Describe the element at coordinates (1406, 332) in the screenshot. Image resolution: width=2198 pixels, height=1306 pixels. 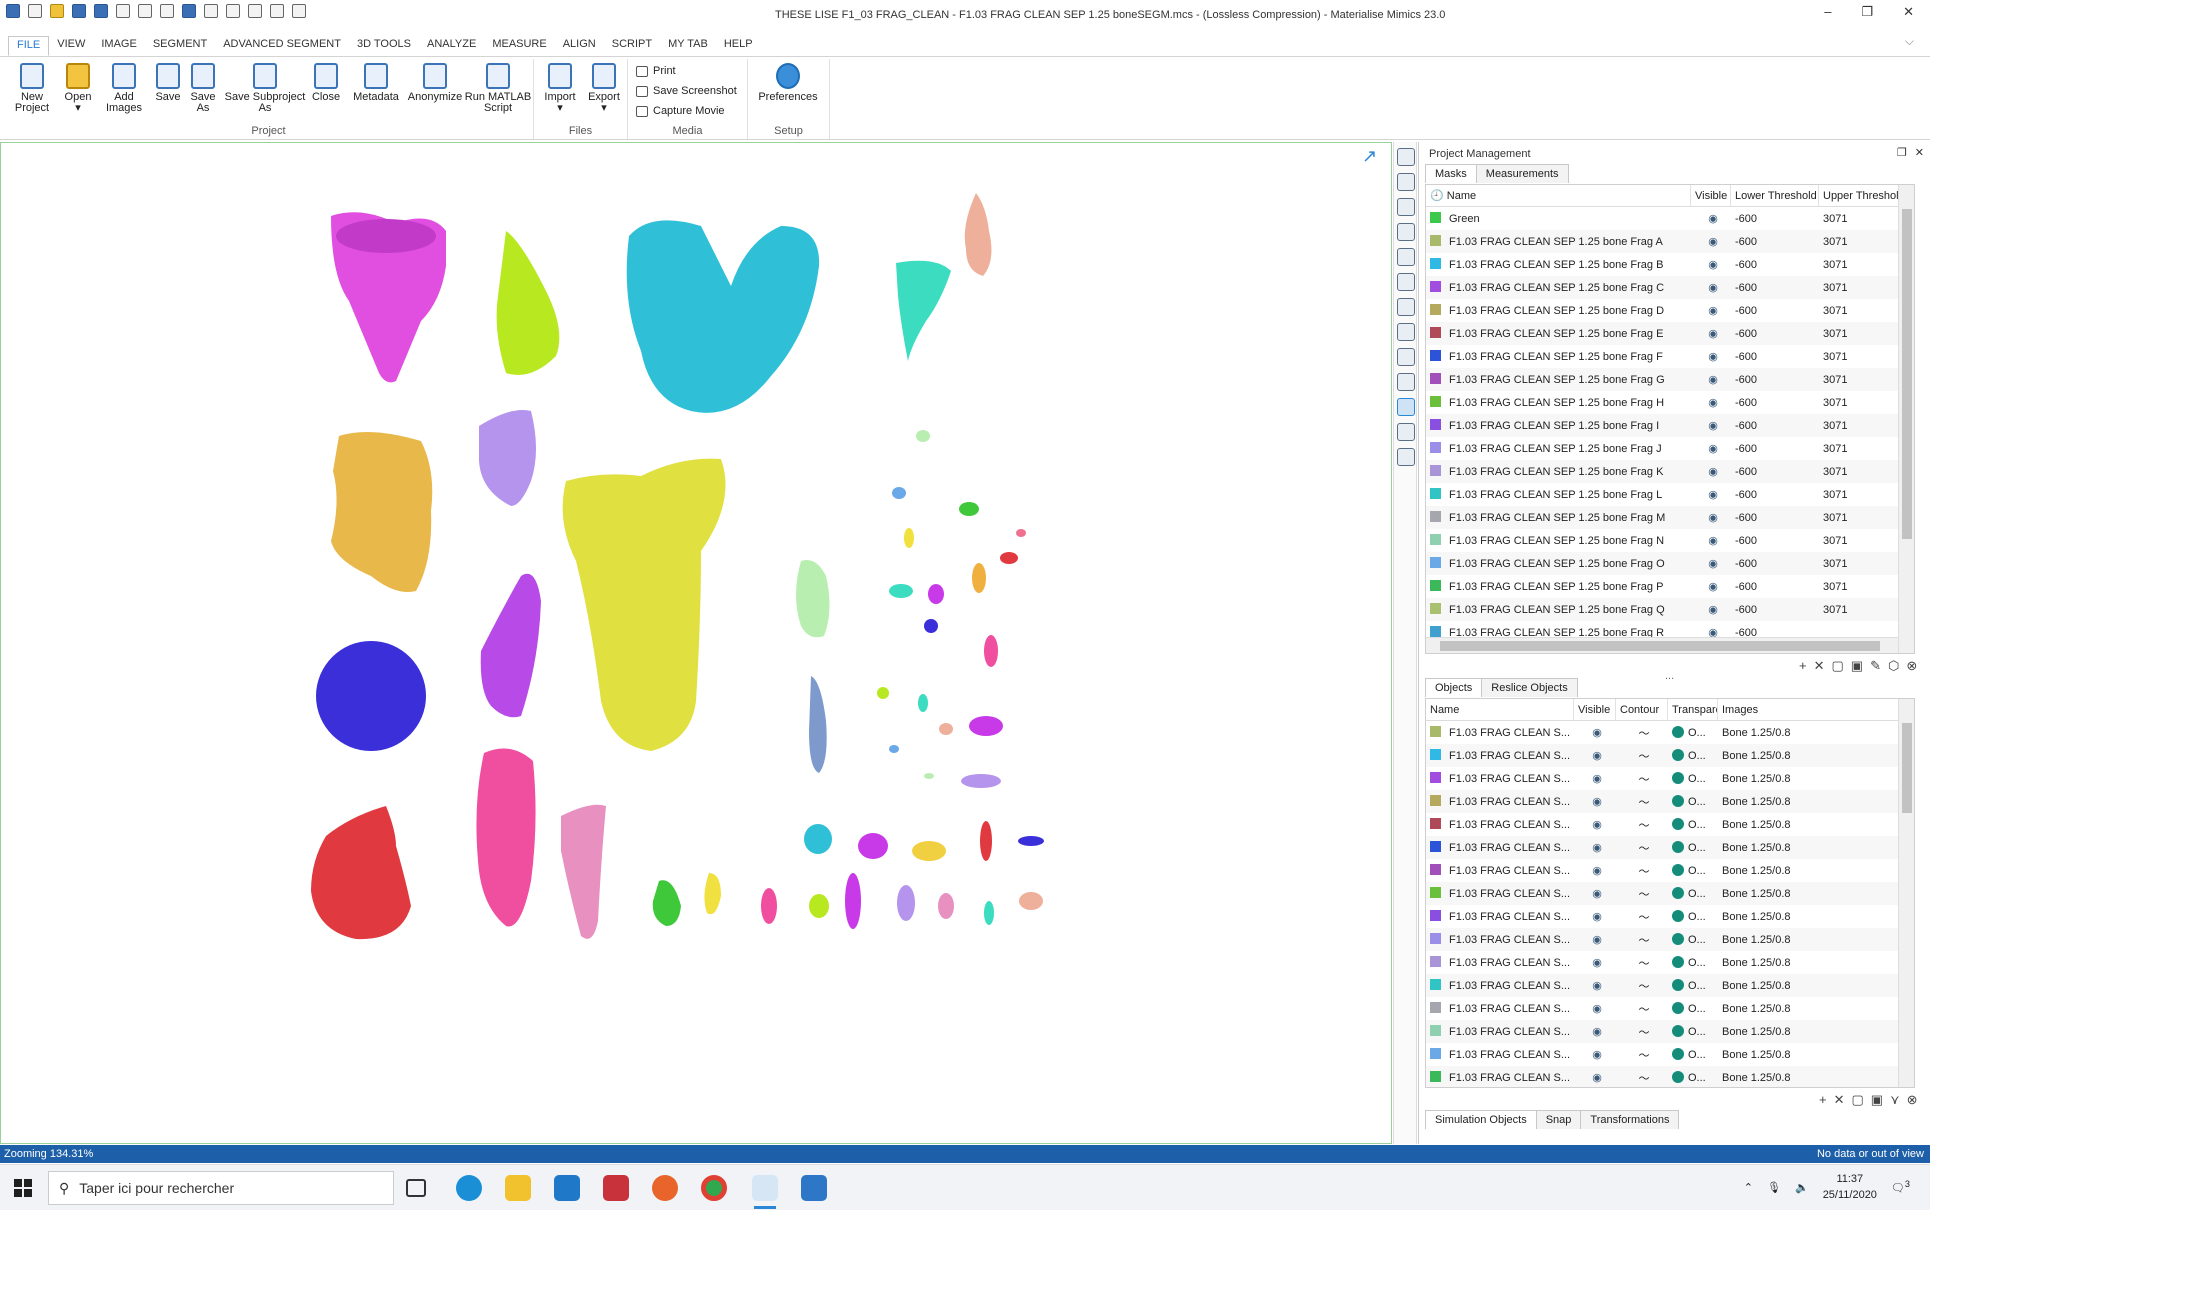
I see `cube-icon` at that location.